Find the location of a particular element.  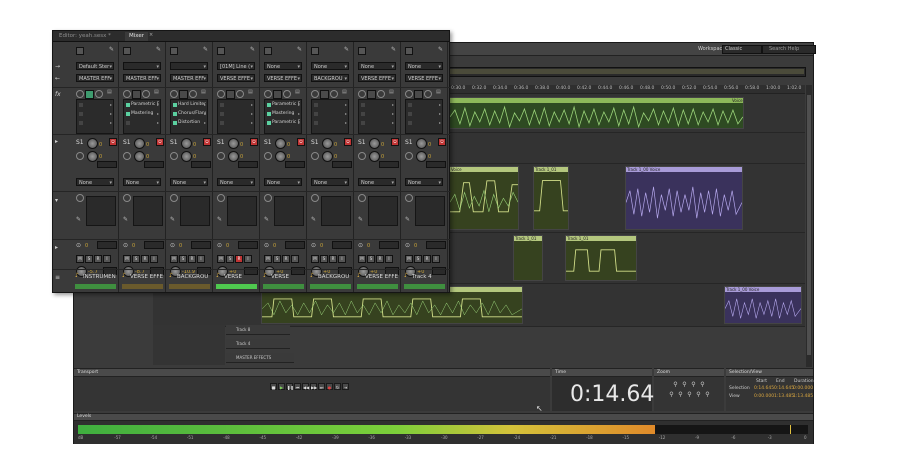

input-select is located at coordinates (142, 66).